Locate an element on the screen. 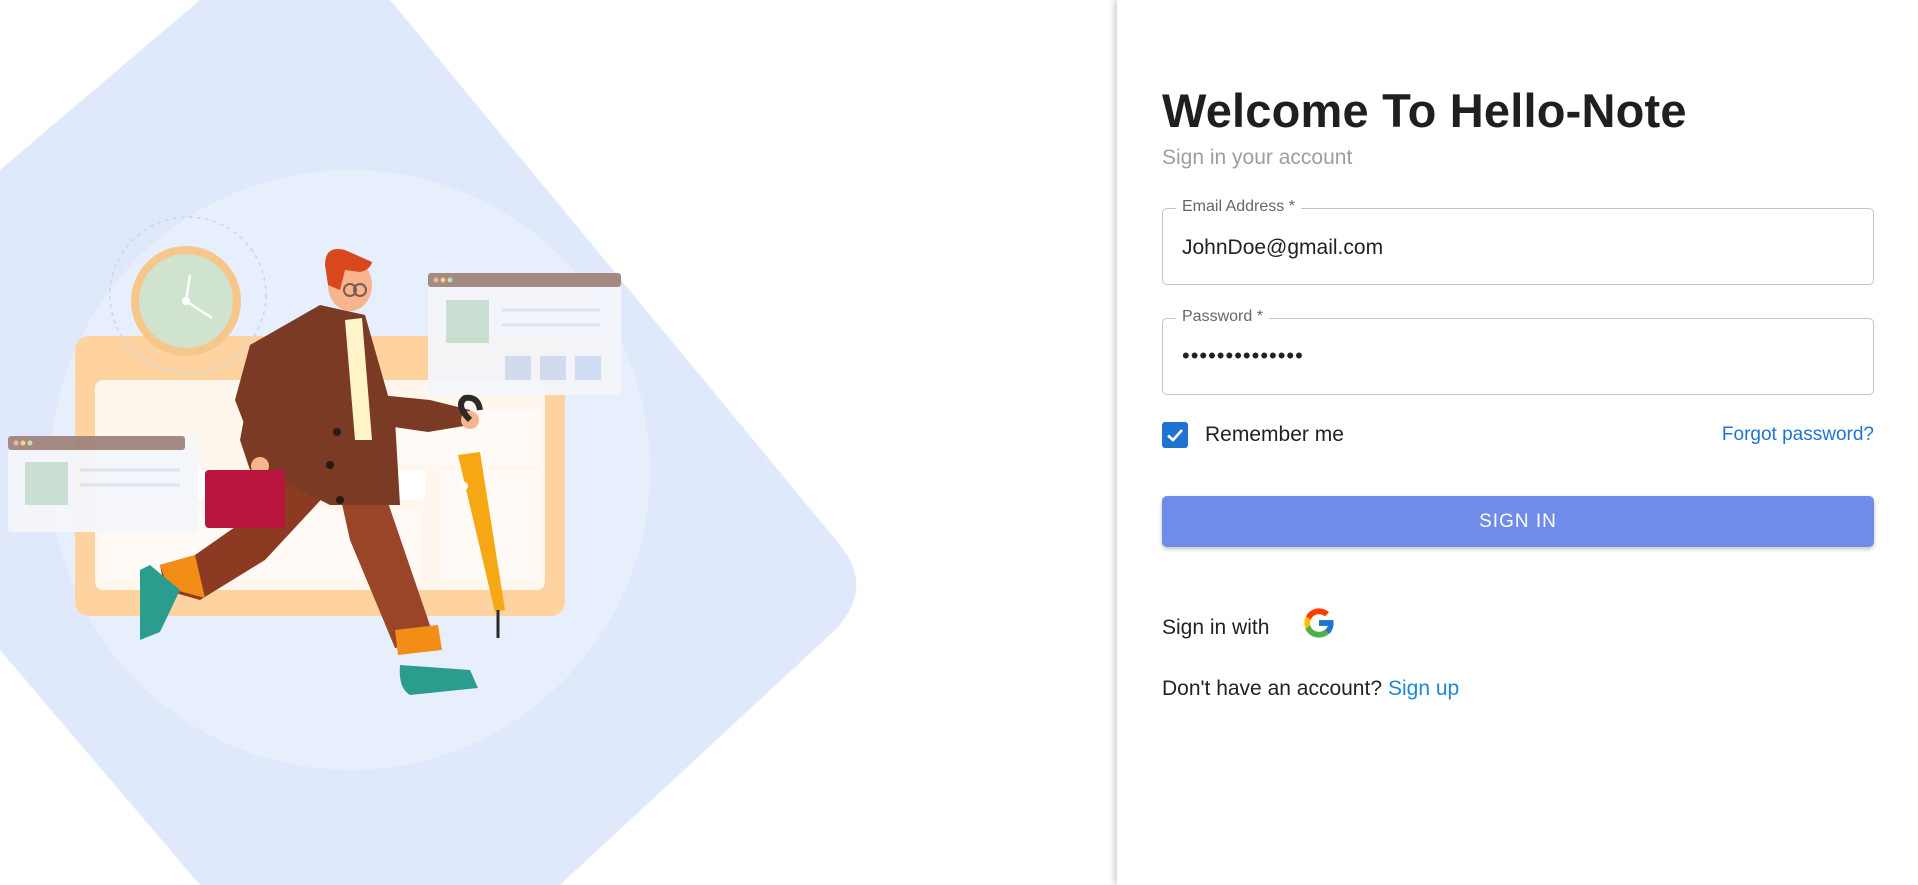 This screenshot has height=885, width=1918. email-label: Email Address * is located at coordinates (1238, 207).